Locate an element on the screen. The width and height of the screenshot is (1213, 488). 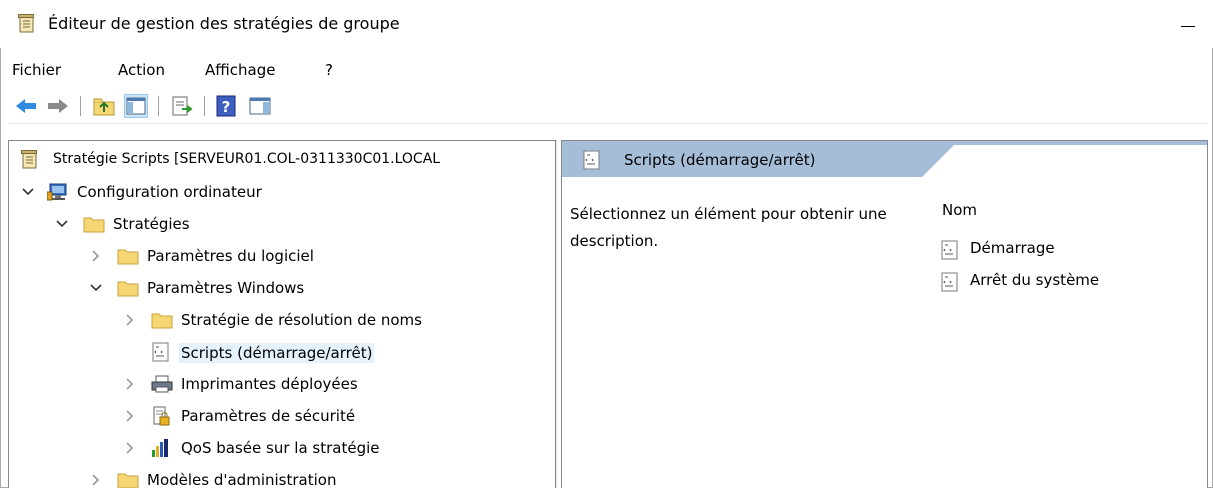
help-icon: ? is located at coordinates (226, 106).